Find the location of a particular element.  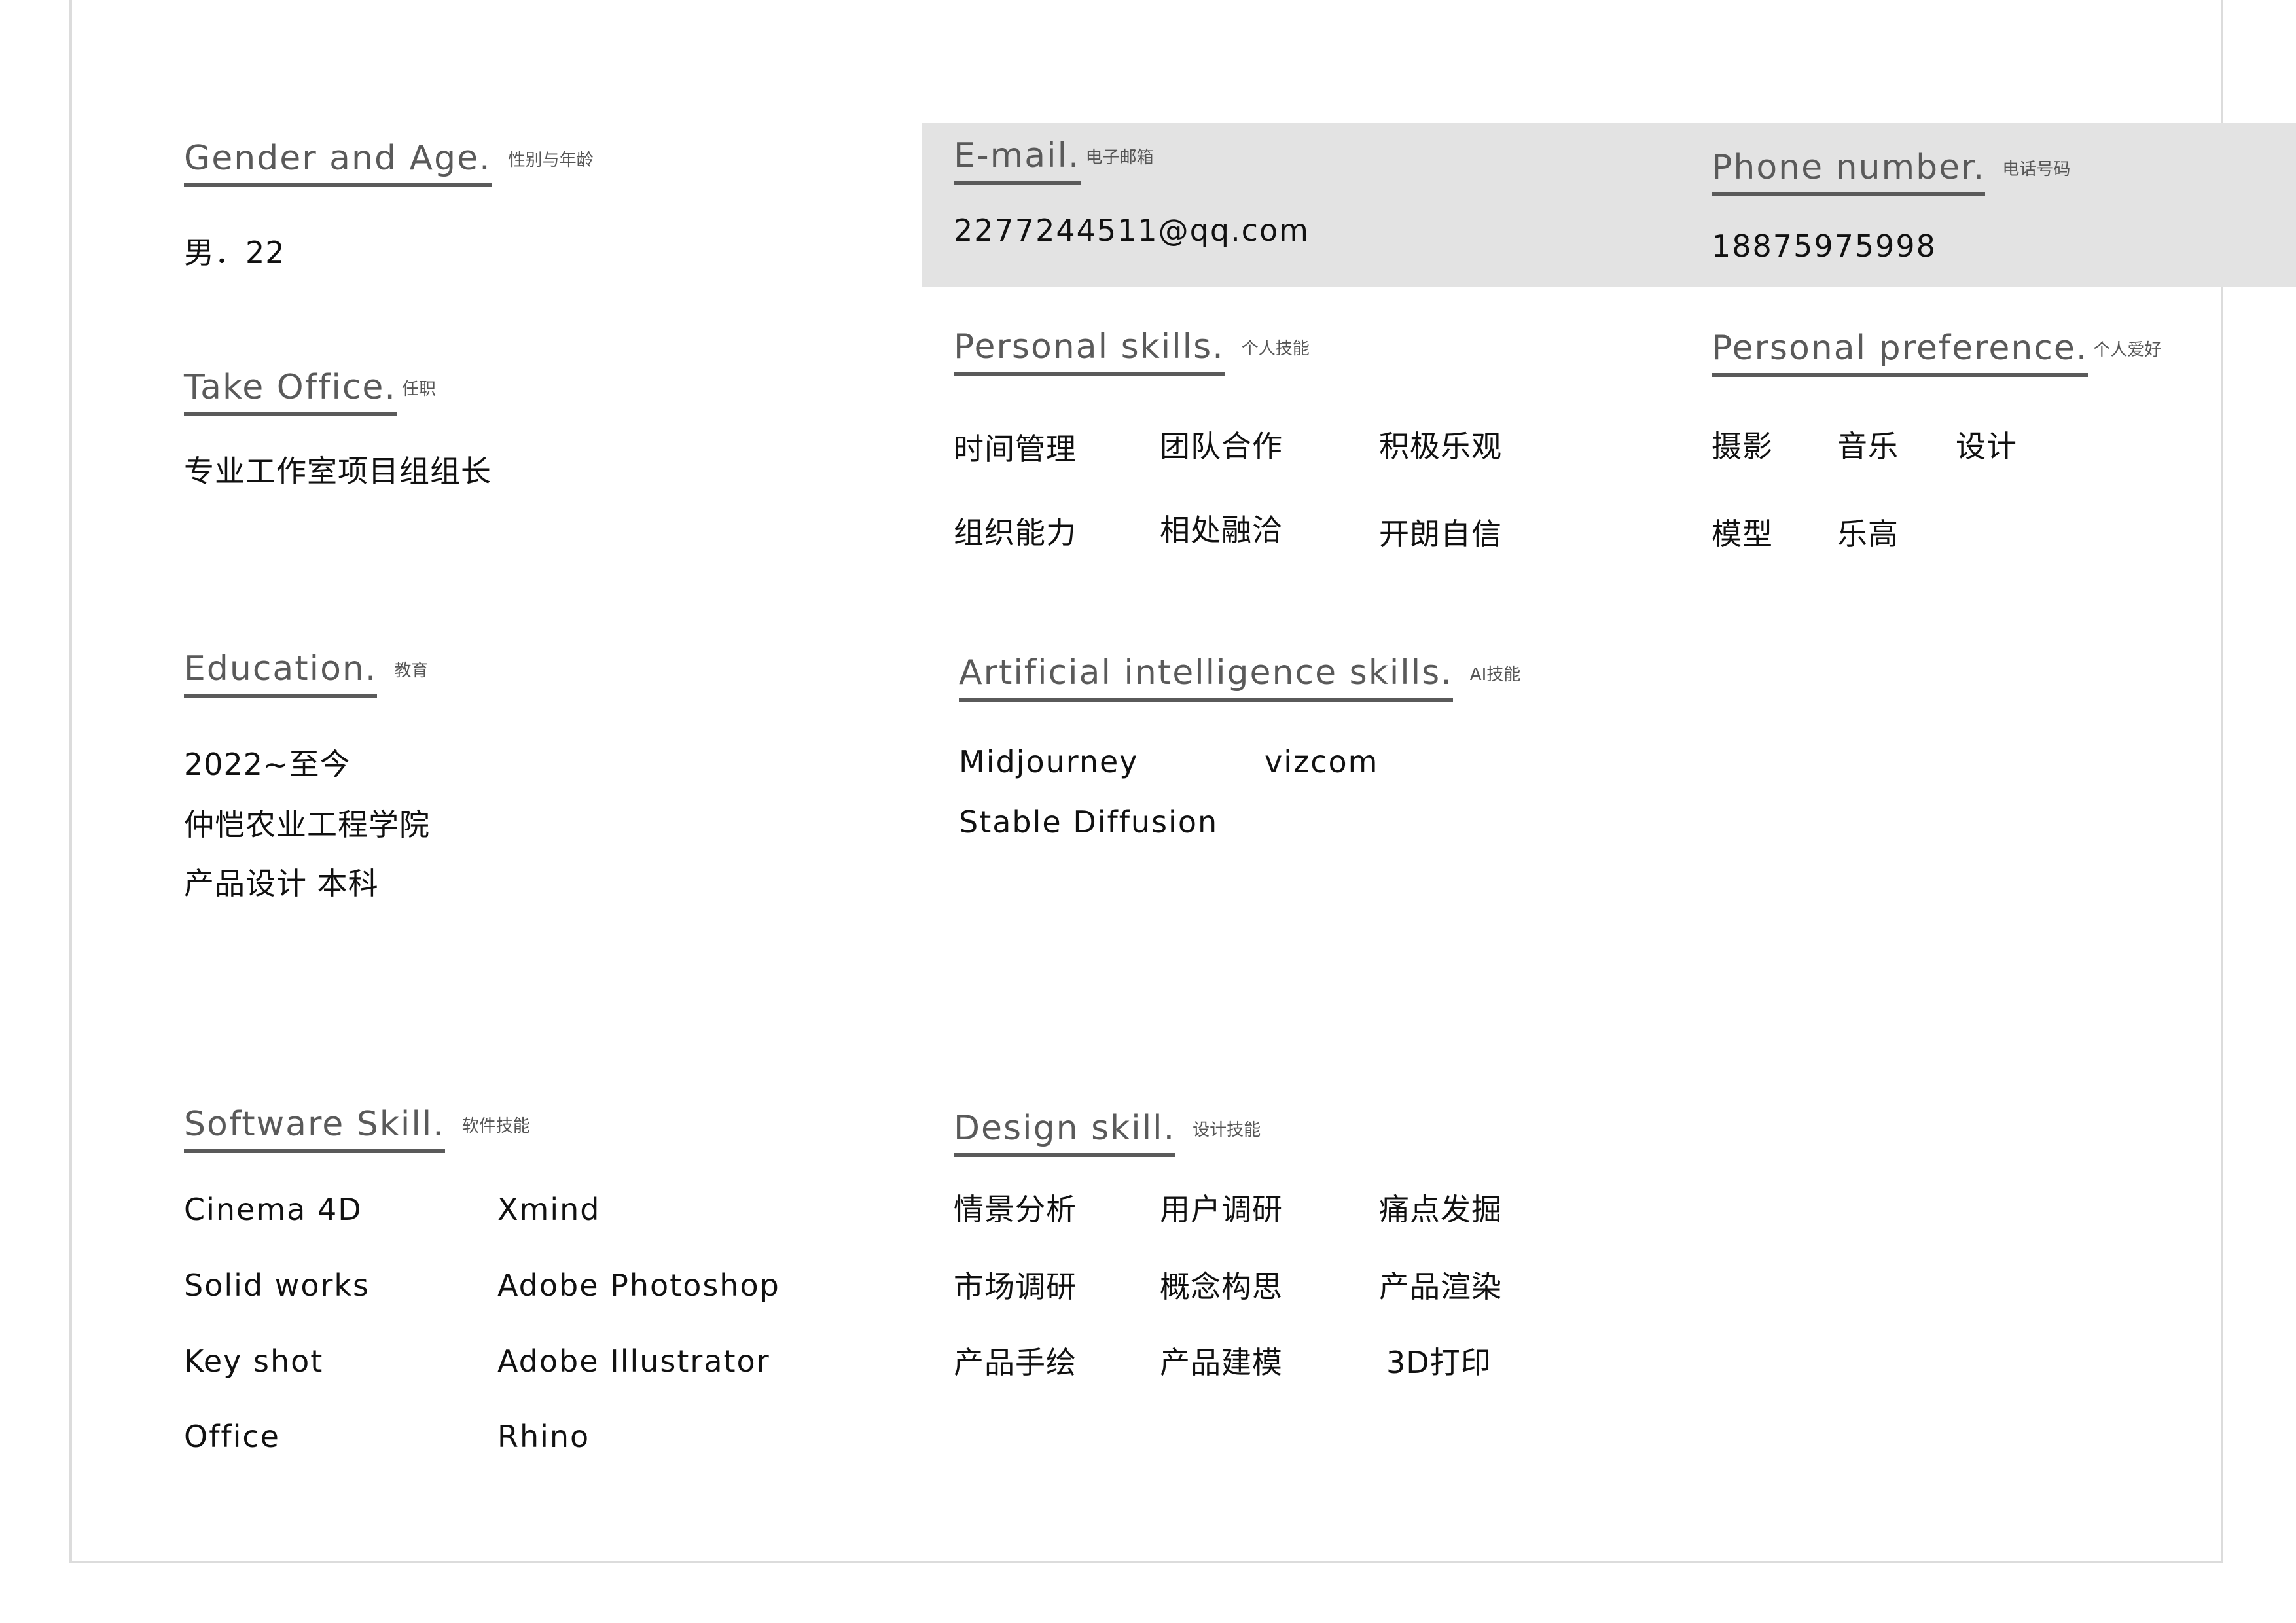

education-heading: Education. 教育 is located at coordinates (306, 674).